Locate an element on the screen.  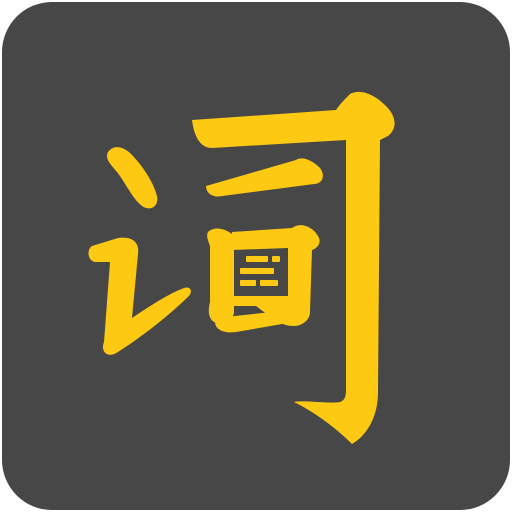
inner-box-left is located at coordinates (220, 276).